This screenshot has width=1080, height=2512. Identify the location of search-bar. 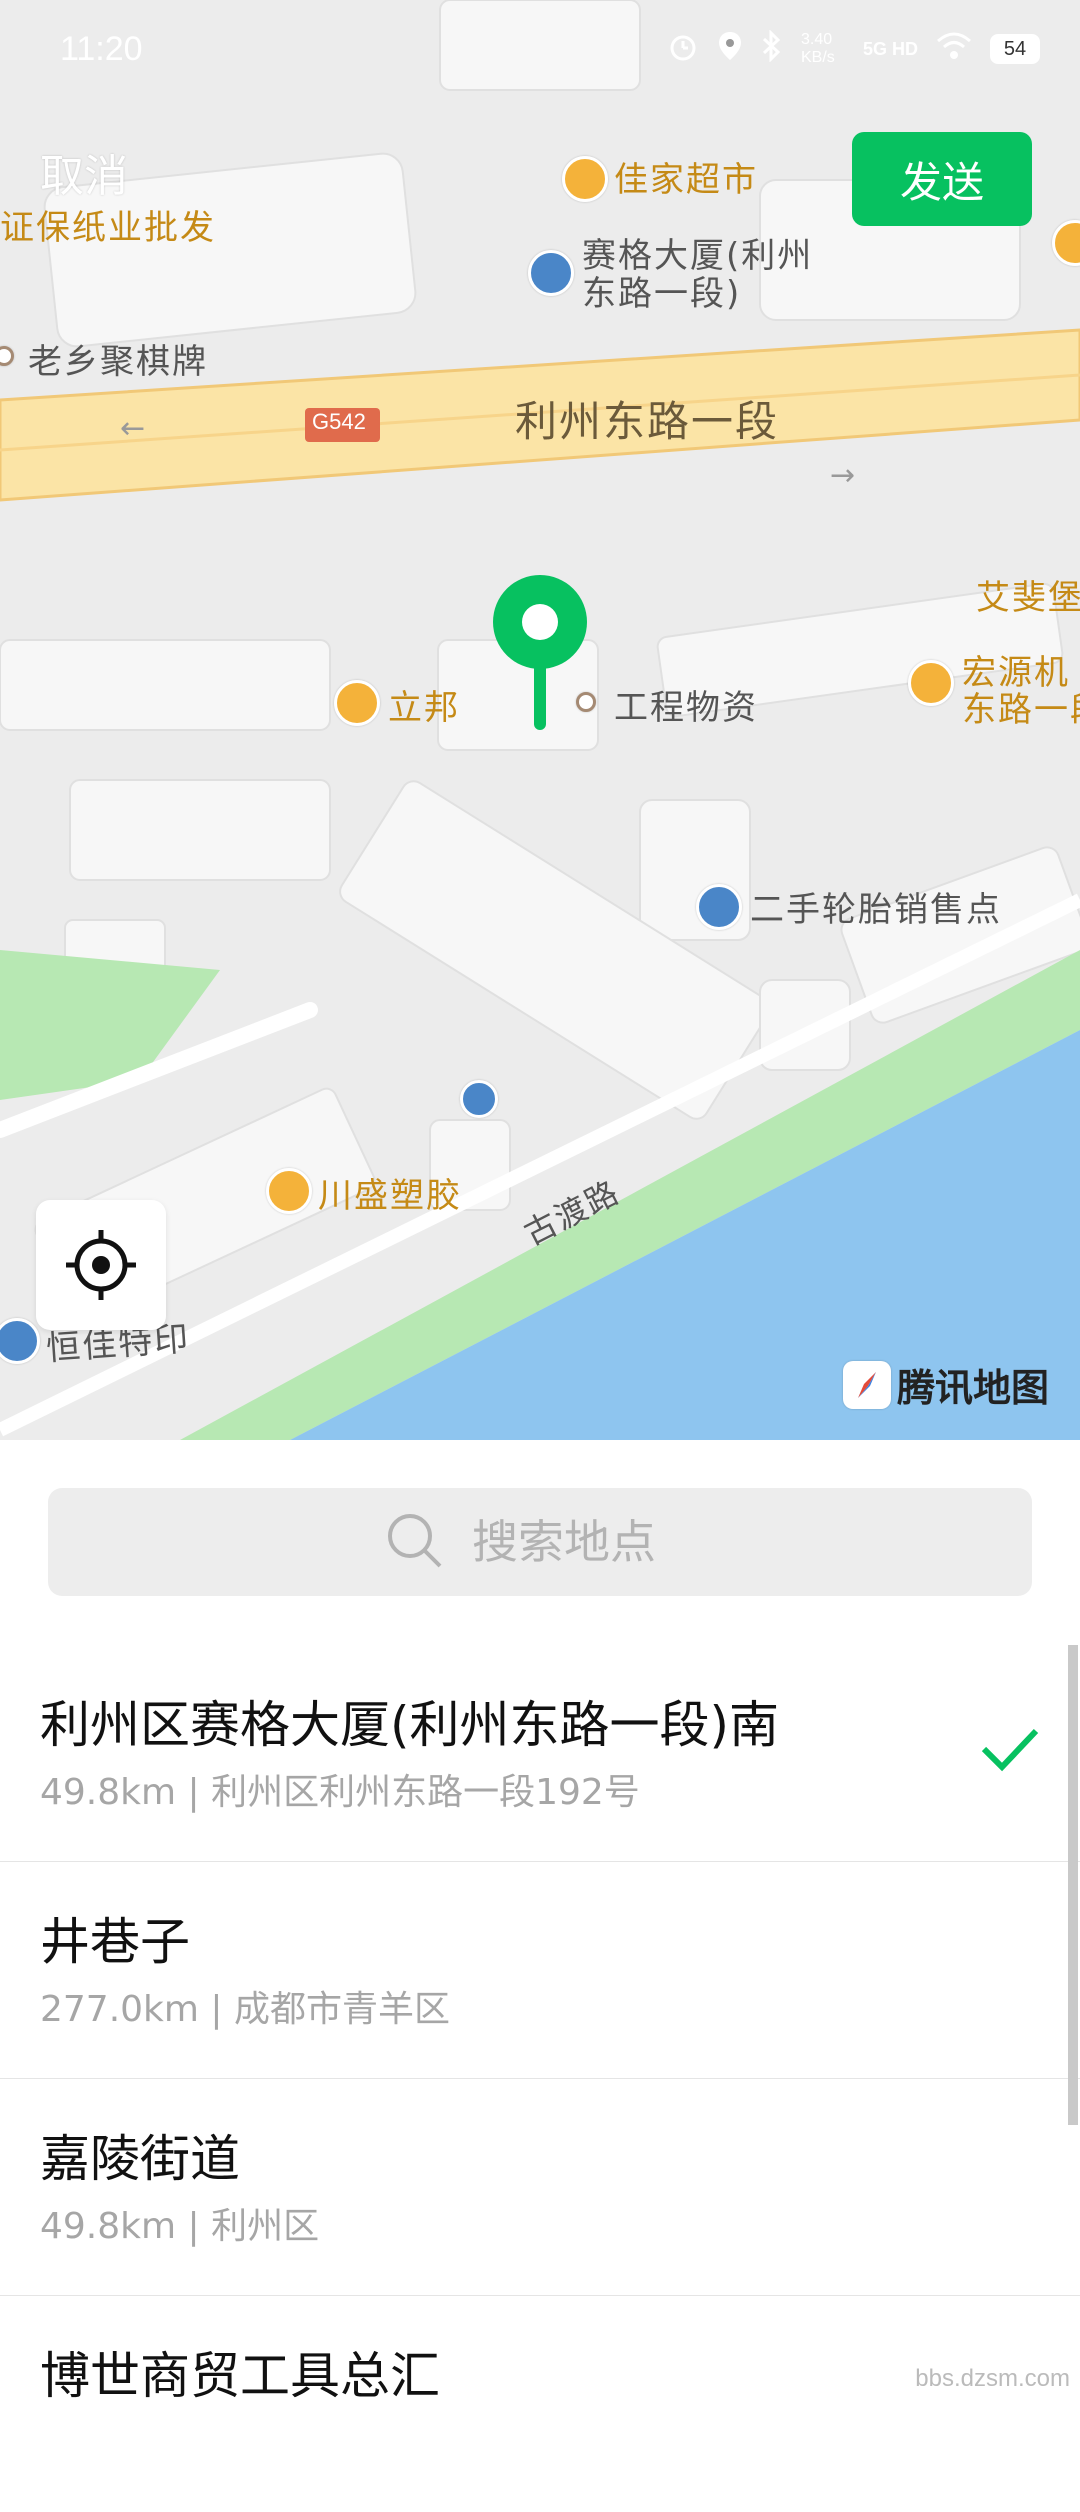
(540, 1542).